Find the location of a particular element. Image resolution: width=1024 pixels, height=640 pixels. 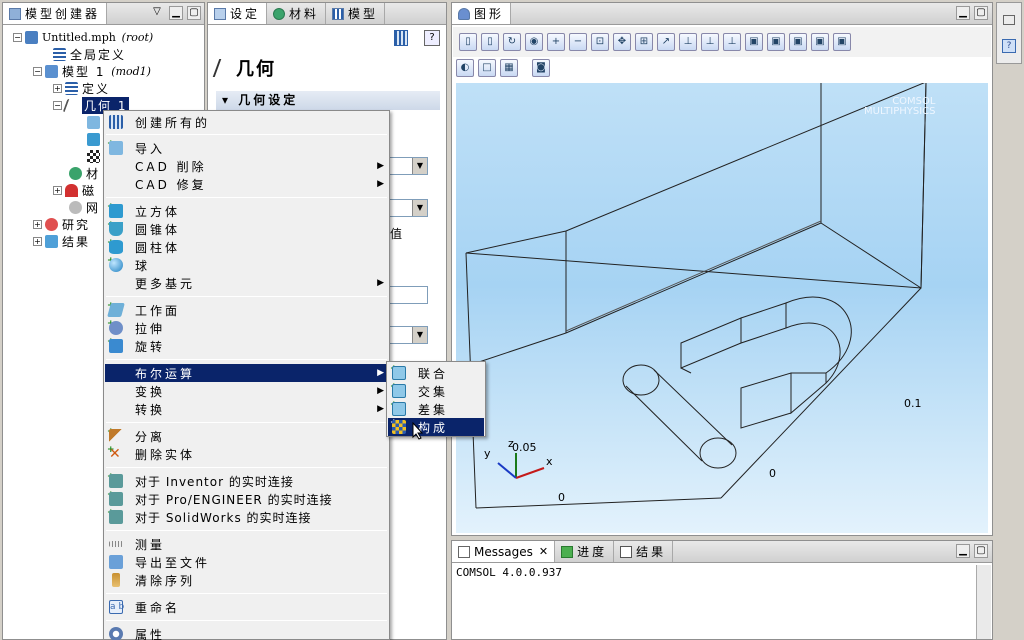

axis-icon: ↗ is located at coordinates (666, 42).